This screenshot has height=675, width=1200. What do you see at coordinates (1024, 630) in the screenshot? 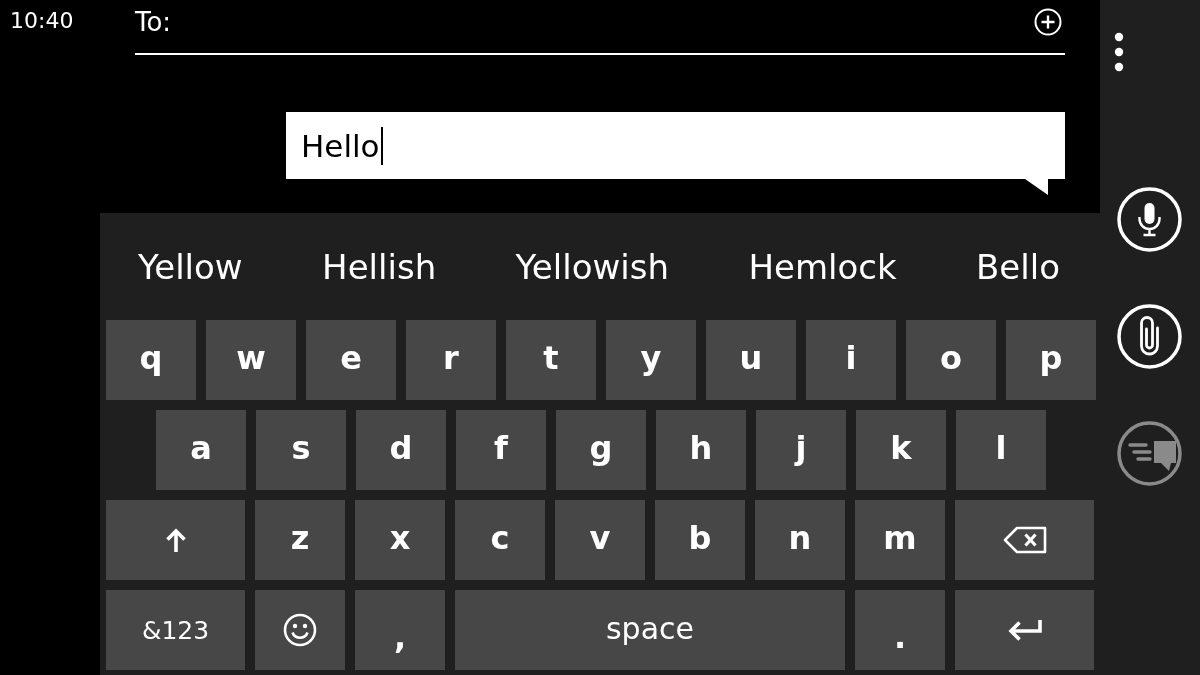
I see `enter-key` at bounding box center [1024, 630].